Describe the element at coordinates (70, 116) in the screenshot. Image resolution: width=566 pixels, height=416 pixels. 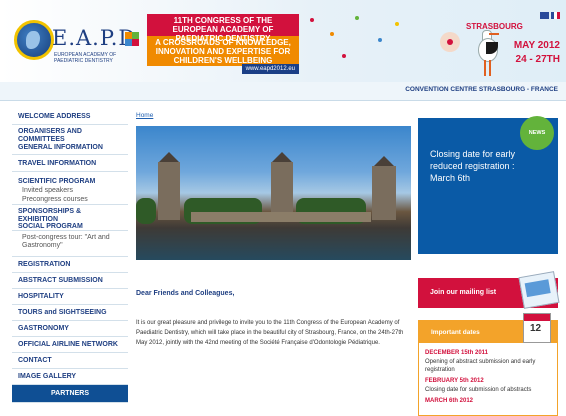
I see `sidebar-item-welcome-address: WELCOME ADDRESS` at that location.